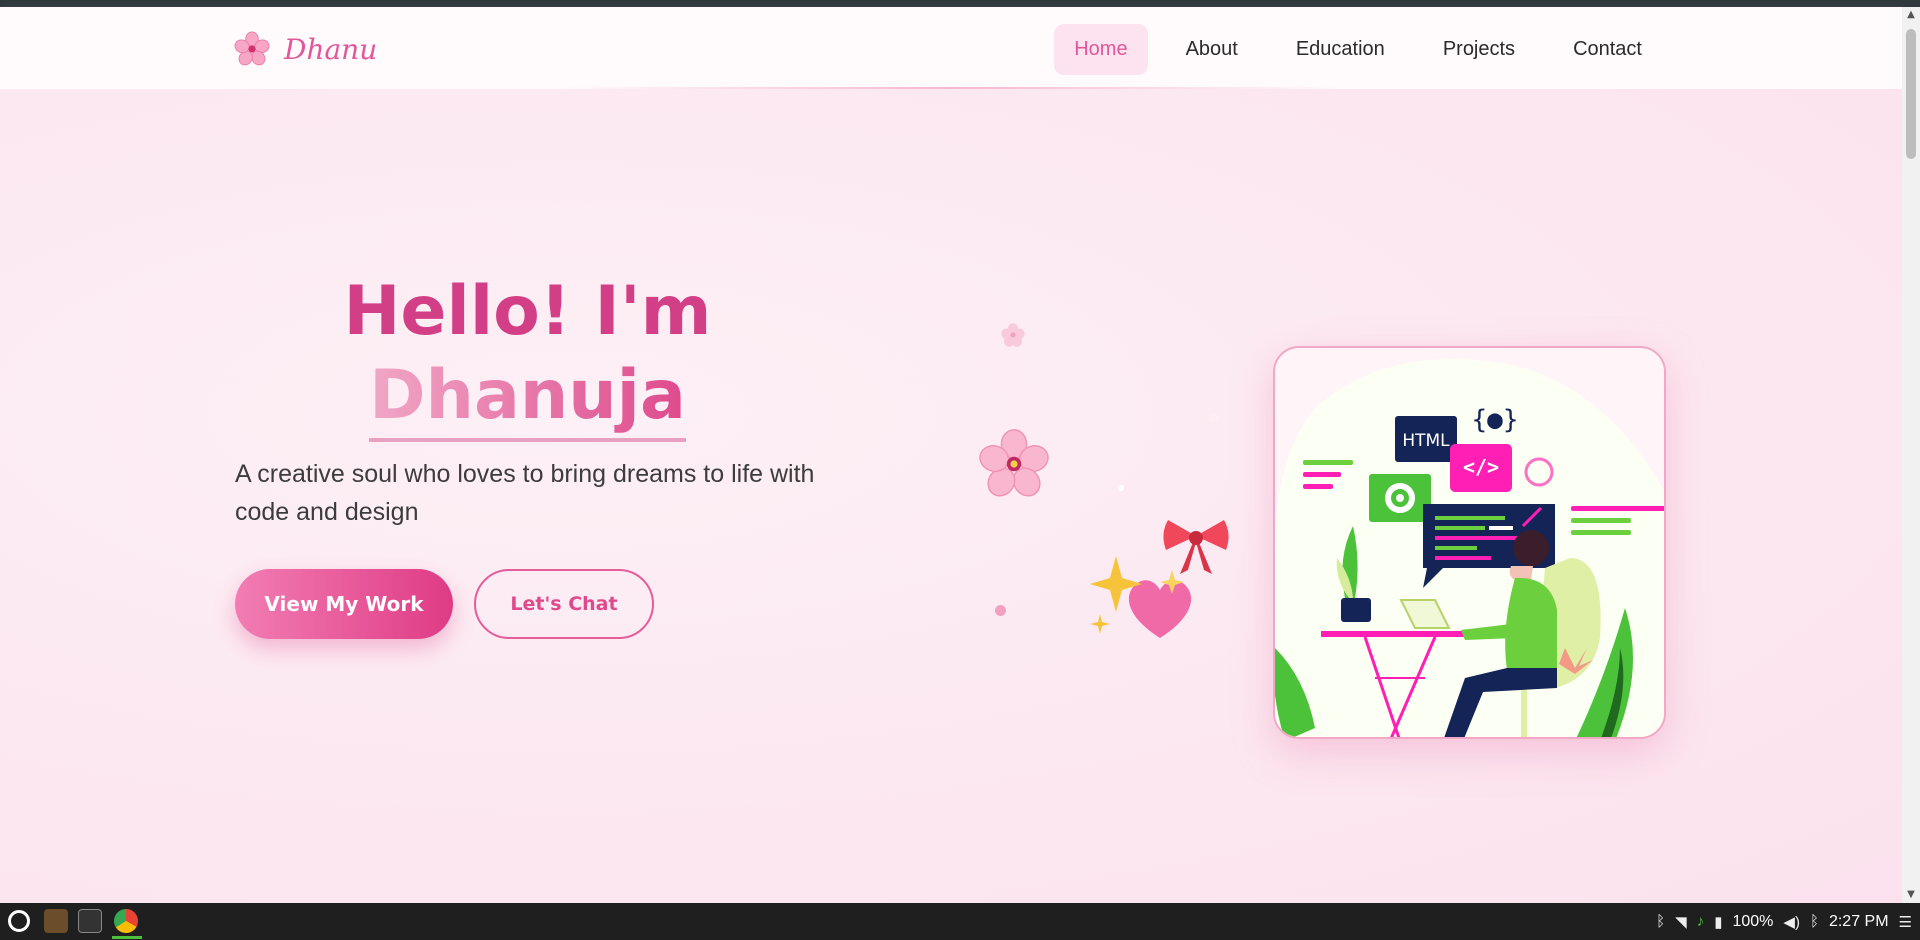  What do you see at coordinates (1701, 921) in the screenshot?
I see `notification-bell-icon: ♪` at bounding box center [1701, 921].